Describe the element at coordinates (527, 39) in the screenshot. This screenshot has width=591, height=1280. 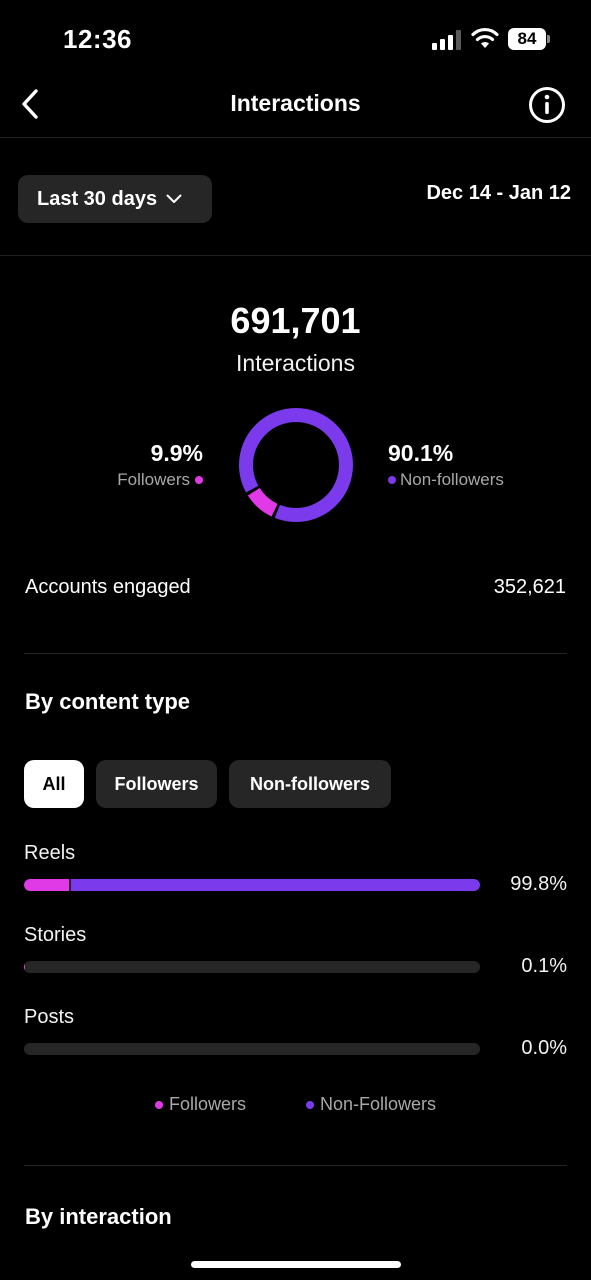
I see `battery-level: 84` at that location.